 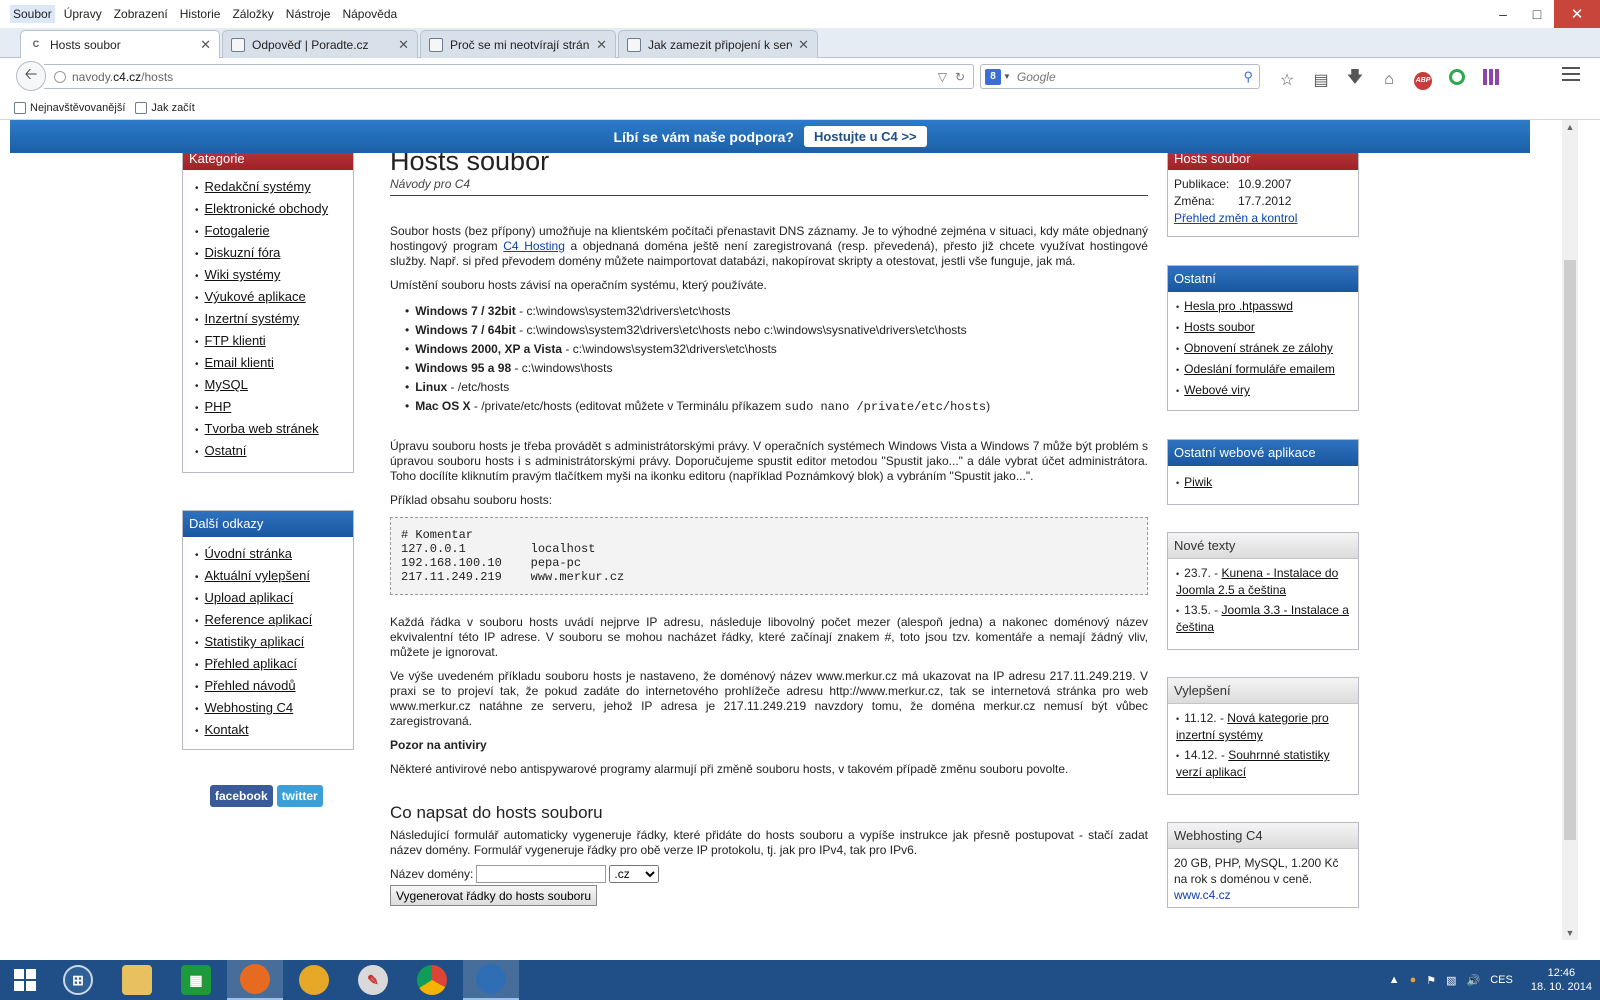 I want to click on tab-hosts-soubor: C Hosts soubor ✕, so click(x=120, y=44).